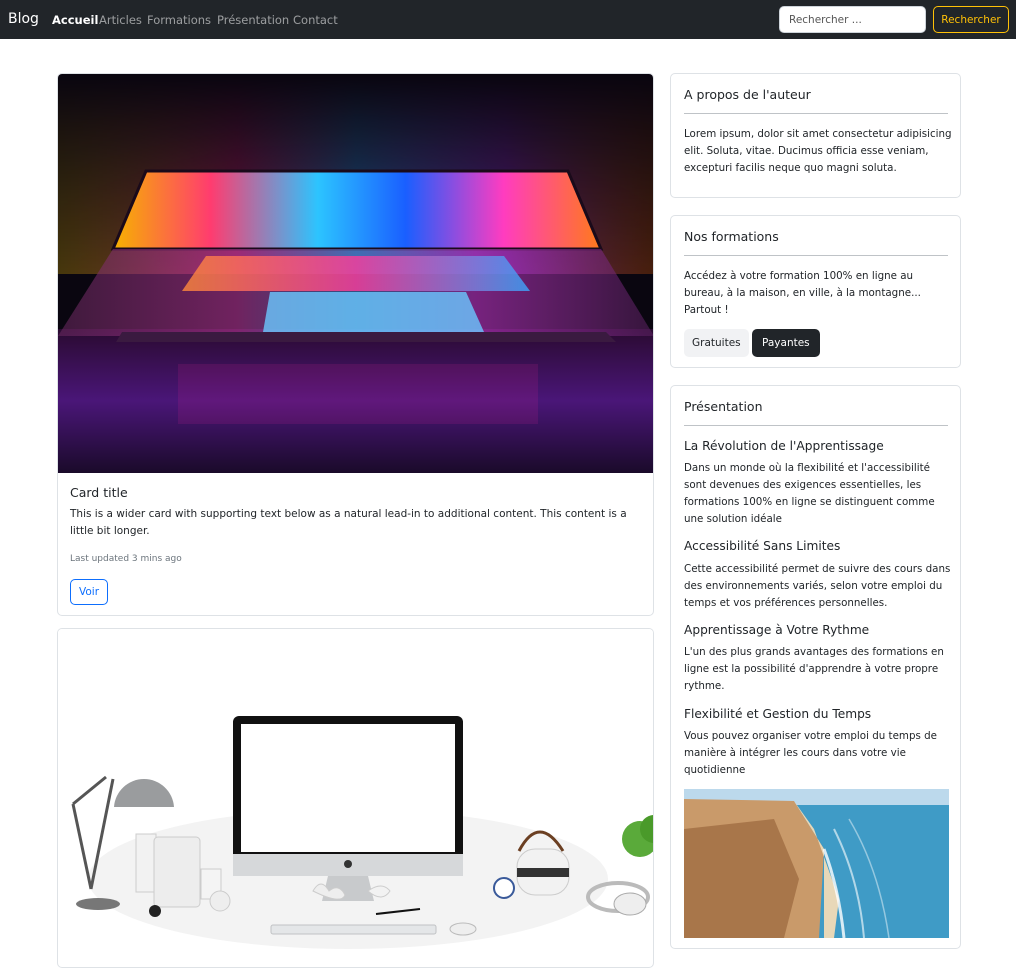  Describe the element at coordinates (126, 559) in the screenshot. I see `card-last-updated: Last updated 3 mins ago` at that location.